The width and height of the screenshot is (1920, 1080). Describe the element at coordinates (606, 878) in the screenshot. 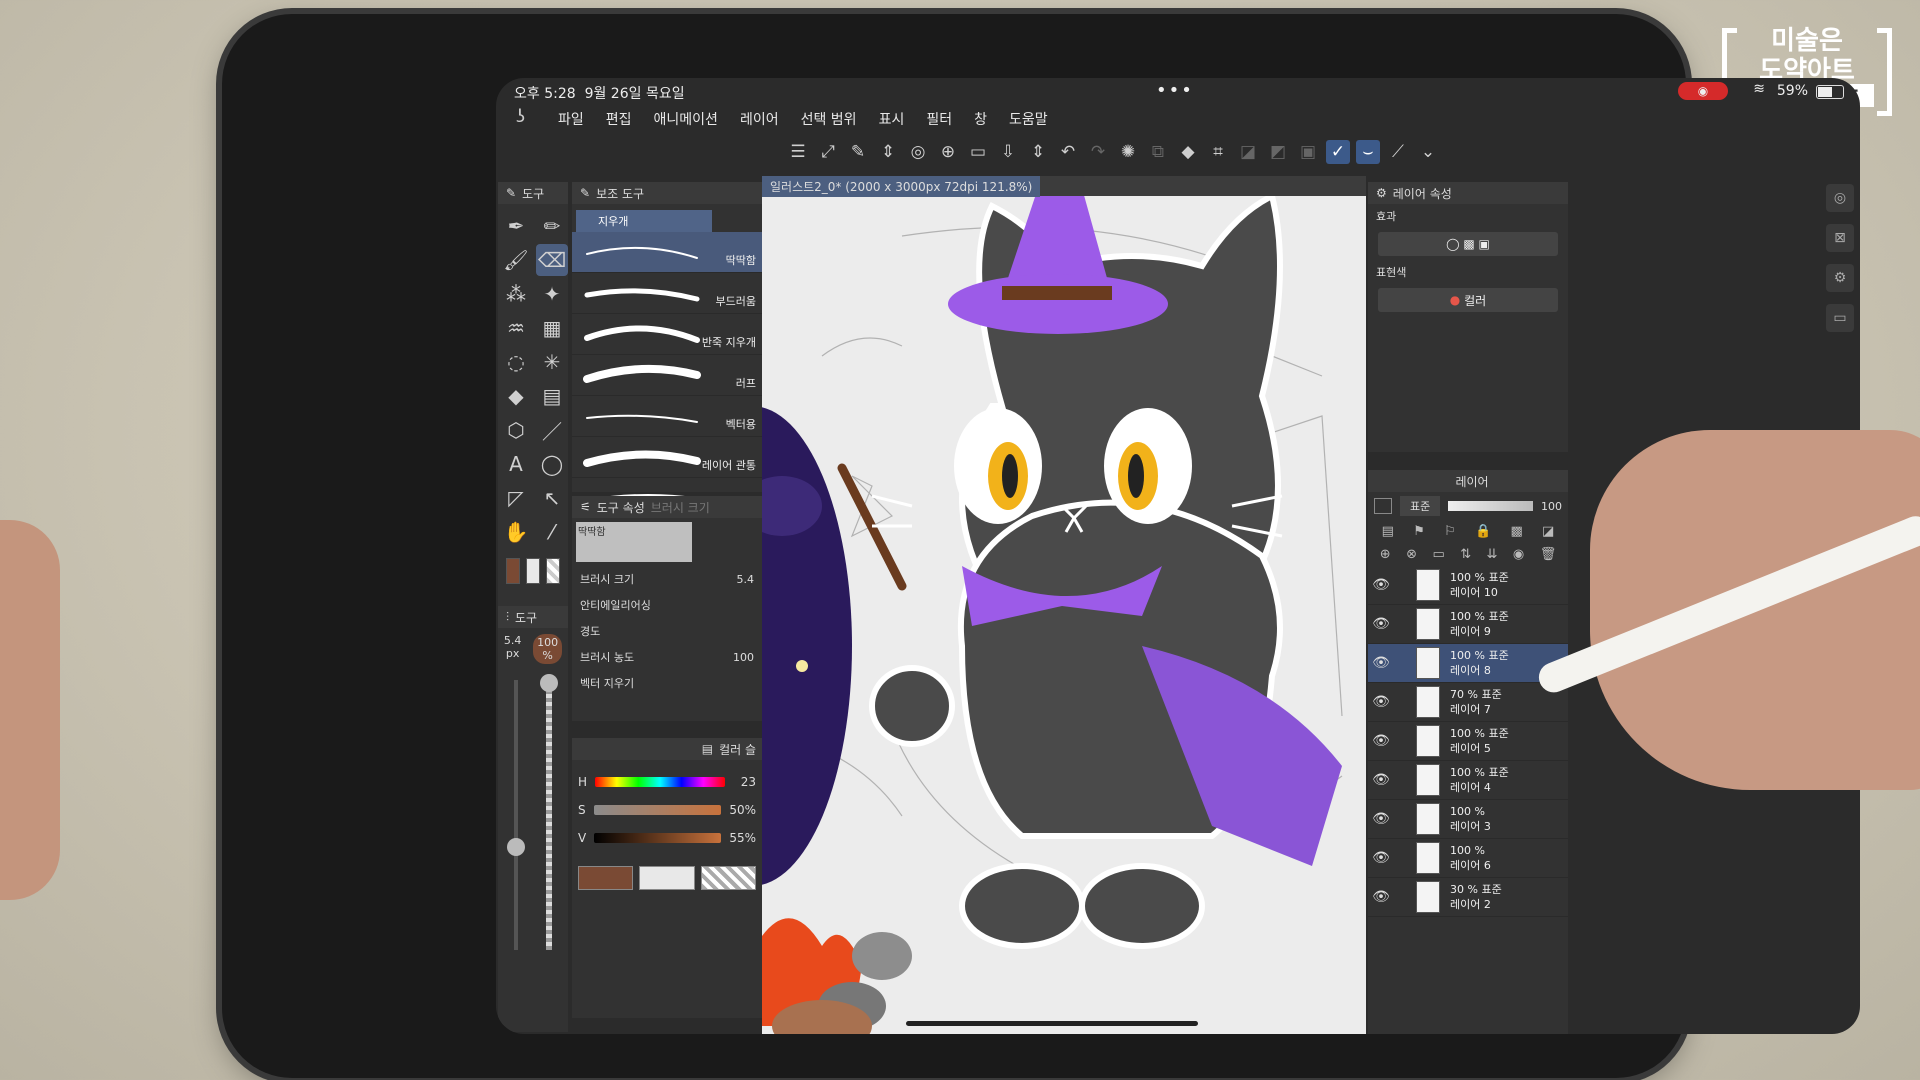

I see `main-color-chip` at that location.